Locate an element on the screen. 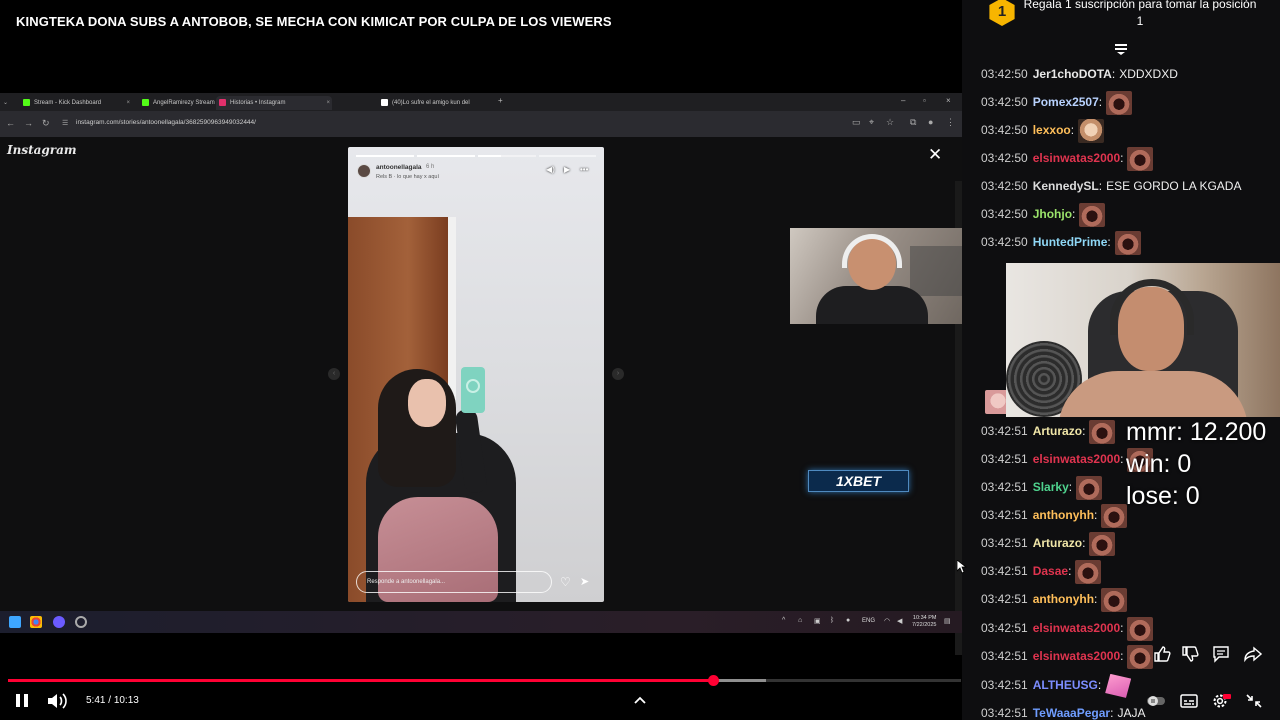 This screenshot has width=1280, height=720. tray-chevron-icon: ^ is located at coordinates (784, 620).